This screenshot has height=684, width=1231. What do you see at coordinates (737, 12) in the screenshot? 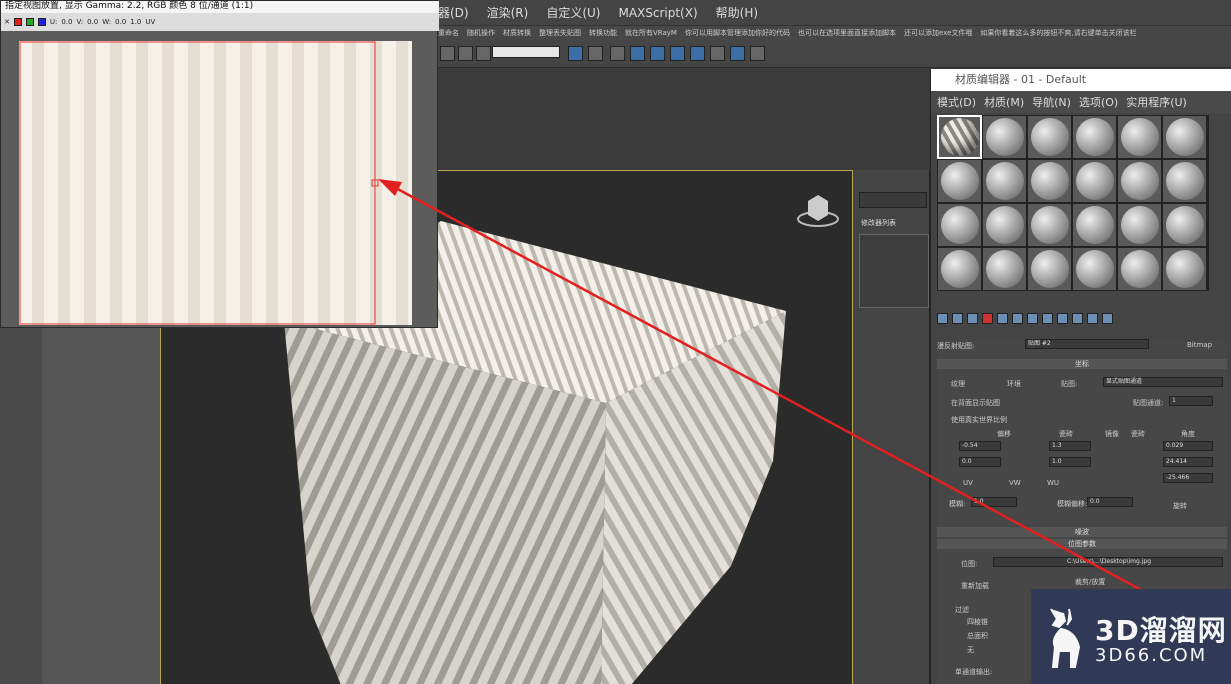
I see `menu-item: 帮助(H)` at bounding box center [737, 12].